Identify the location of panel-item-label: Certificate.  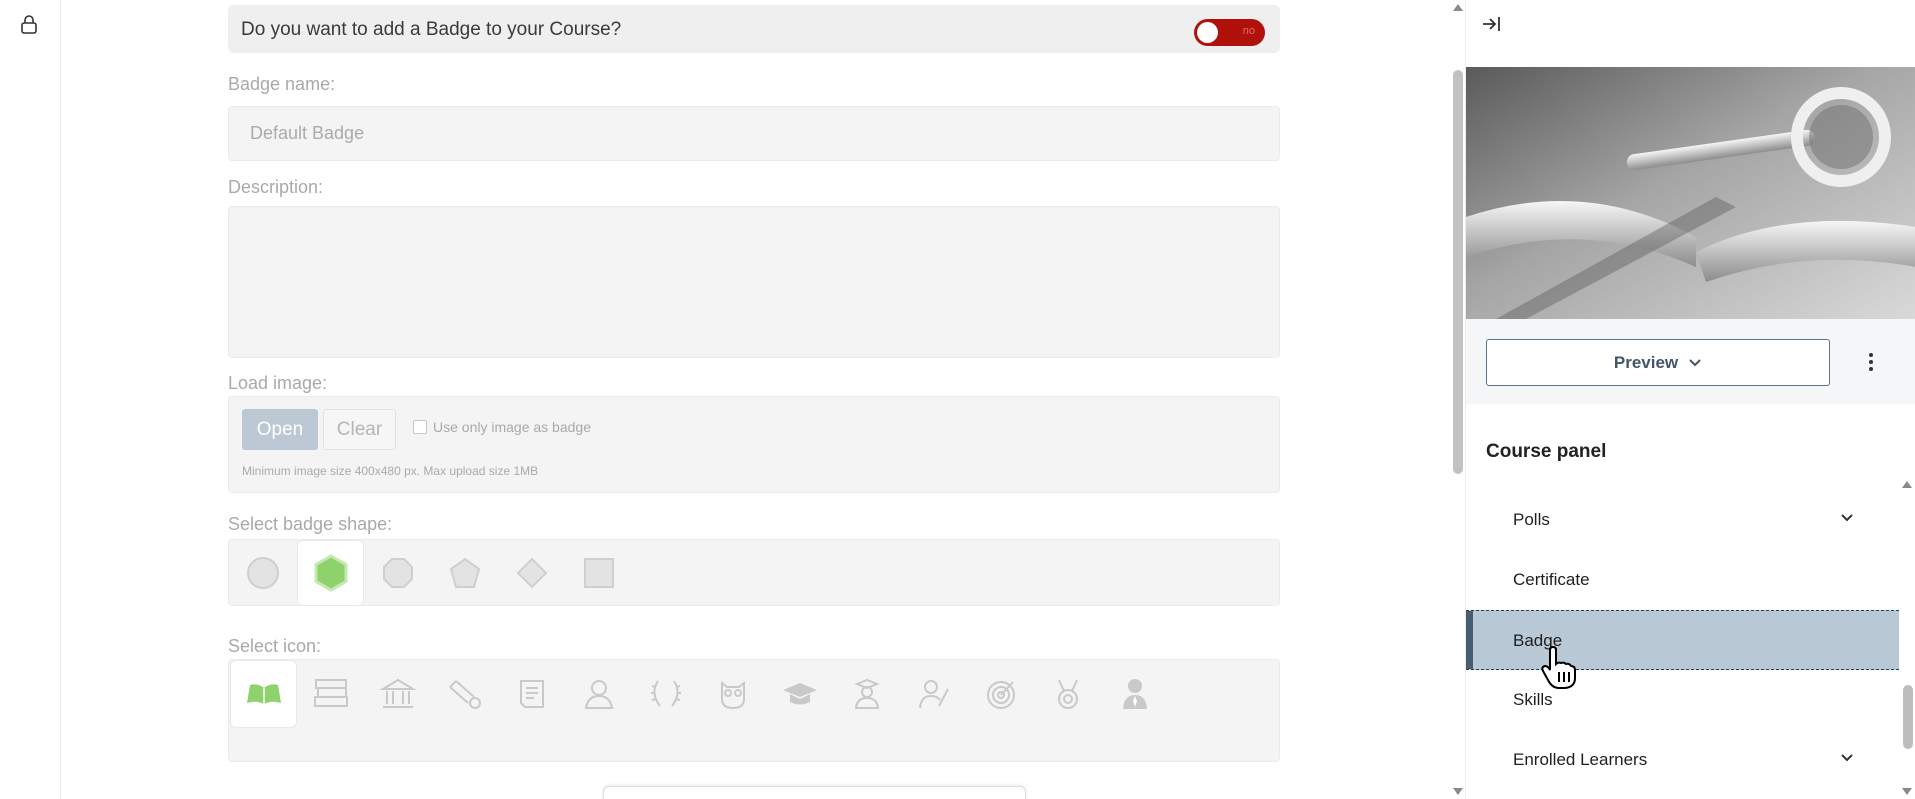
(1551, 579).